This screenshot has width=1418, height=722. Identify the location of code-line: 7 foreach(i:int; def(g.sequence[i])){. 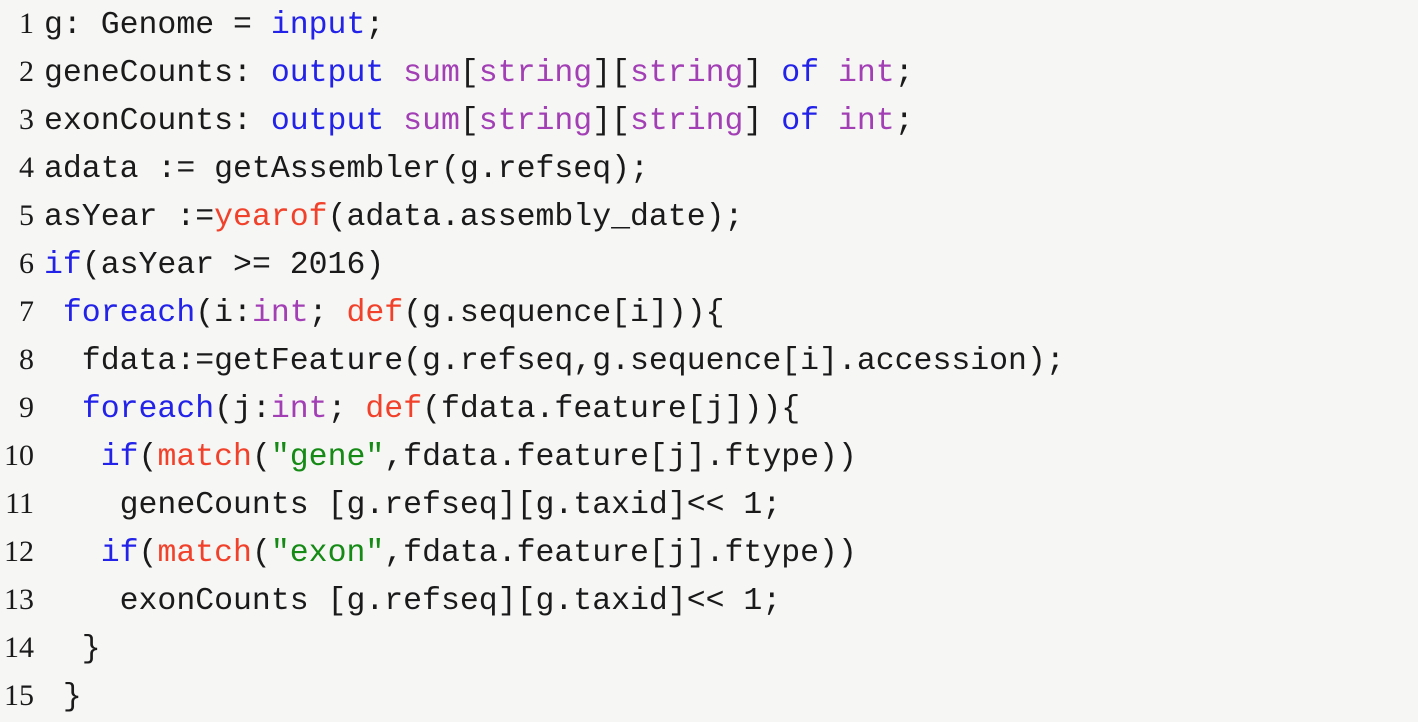
(709, 312).